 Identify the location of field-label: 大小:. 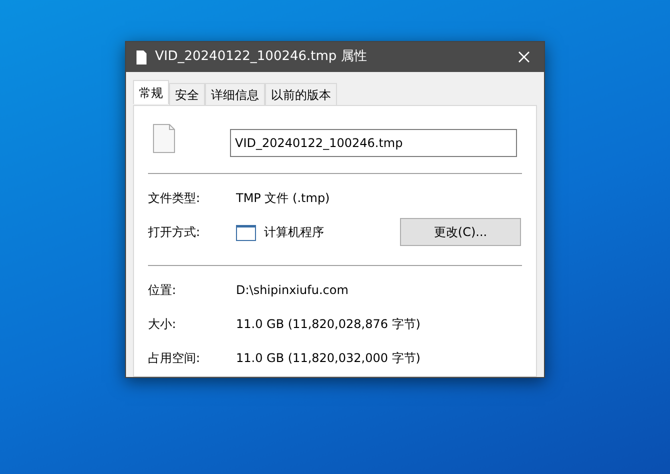
(163, 324).